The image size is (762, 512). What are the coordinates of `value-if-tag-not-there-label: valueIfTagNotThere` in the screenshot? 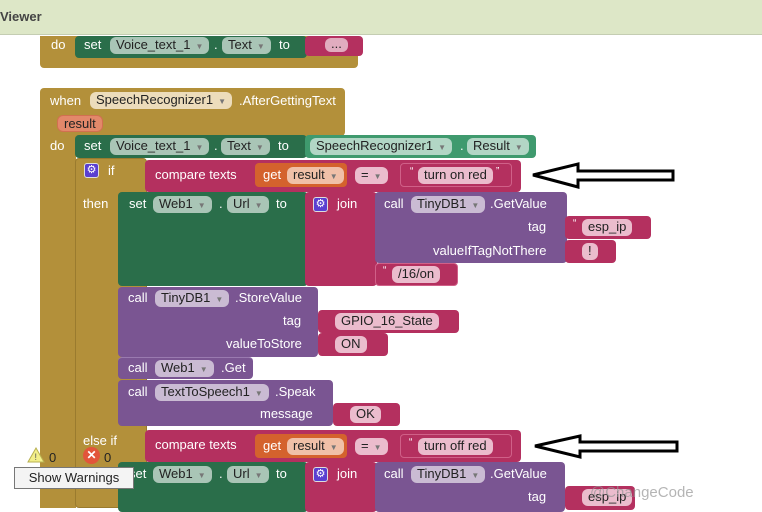 It's located at (490, 250).